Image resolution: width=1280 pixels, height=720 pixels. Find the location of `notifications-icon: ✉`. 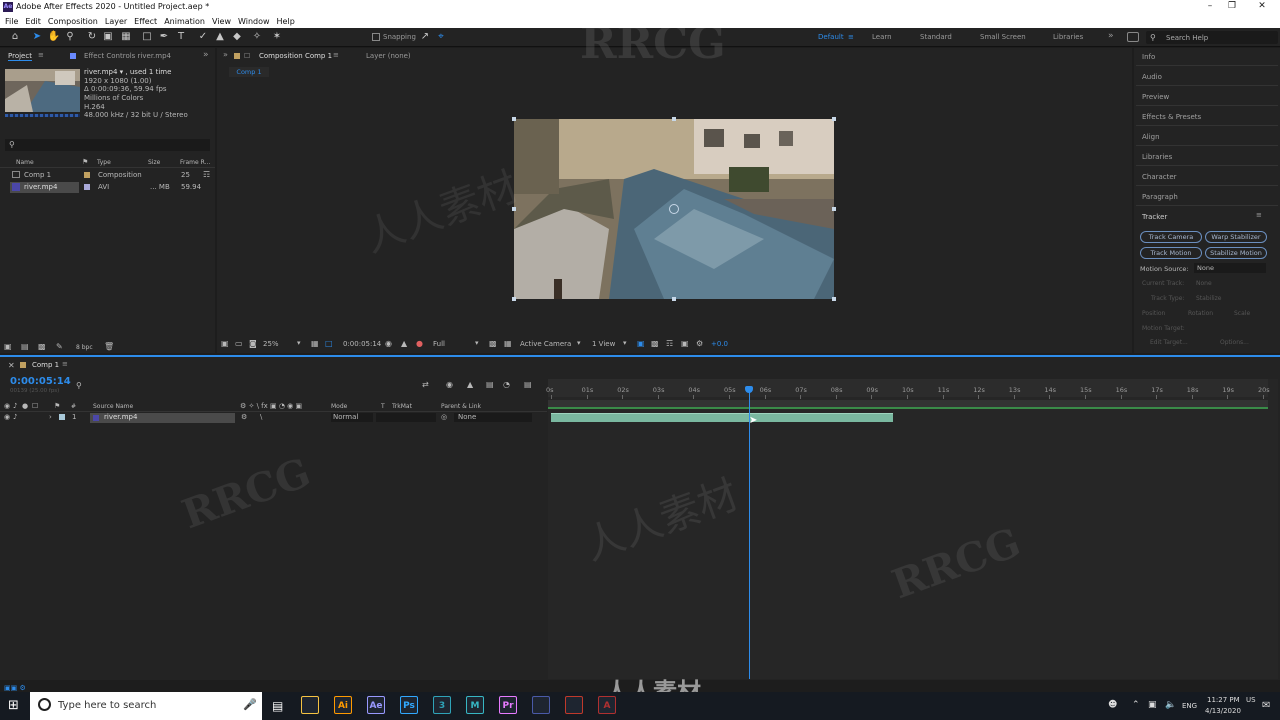

notifications-icon: ✉ is located at coordinates (1266, 705).